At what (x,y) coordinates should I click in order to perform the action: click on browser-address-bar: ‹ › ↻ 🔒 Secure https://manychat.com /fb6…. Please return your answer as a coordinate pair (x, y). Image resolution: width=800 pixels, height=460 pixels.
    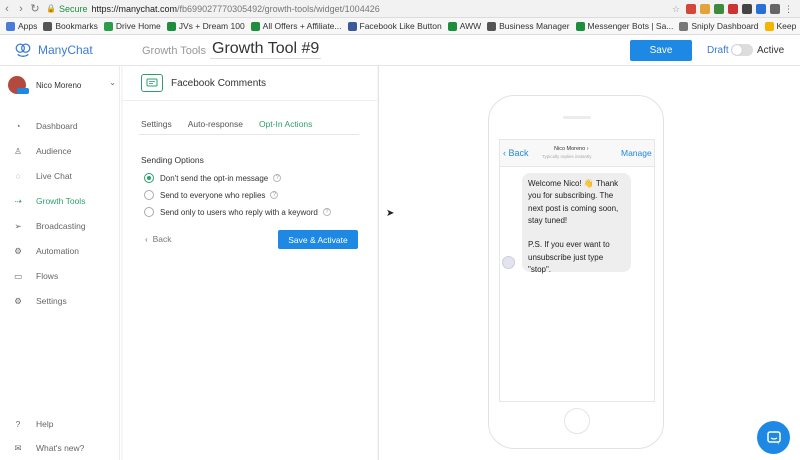
    Looking at the image, I should click on (400, 9).